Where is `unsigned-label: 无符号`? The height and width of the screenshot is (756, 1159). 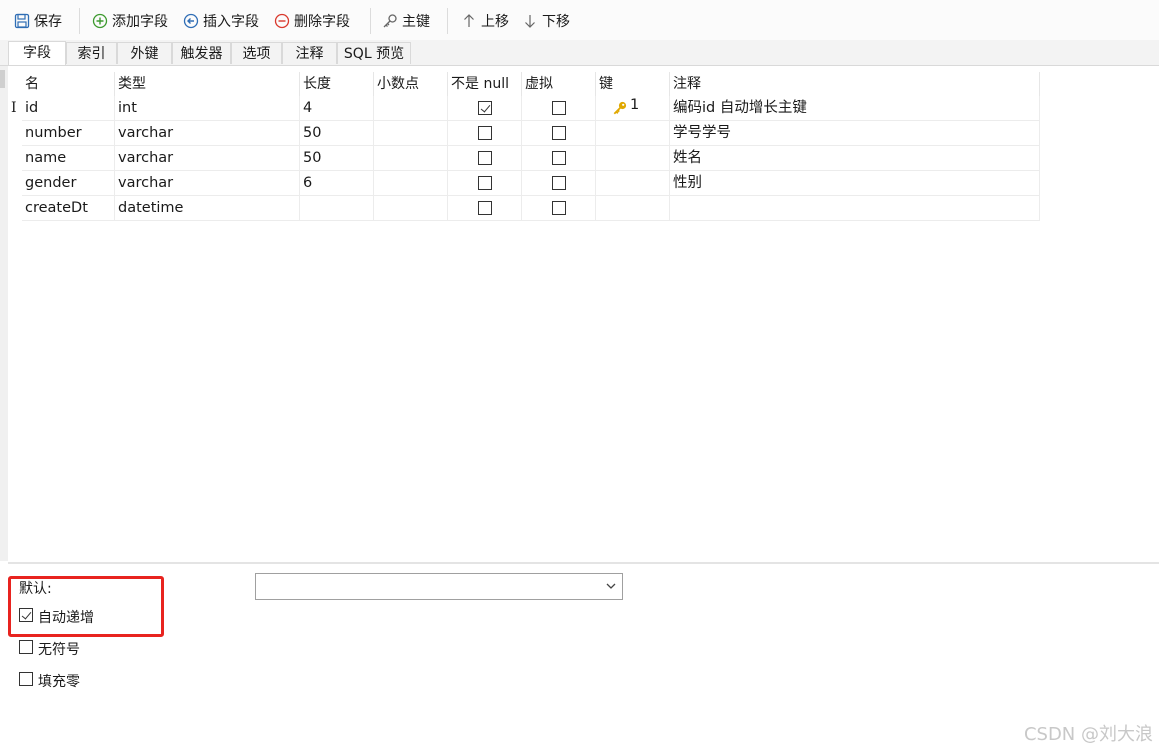 unsigned-label: 无符号 is located at coordinates (59, 650).